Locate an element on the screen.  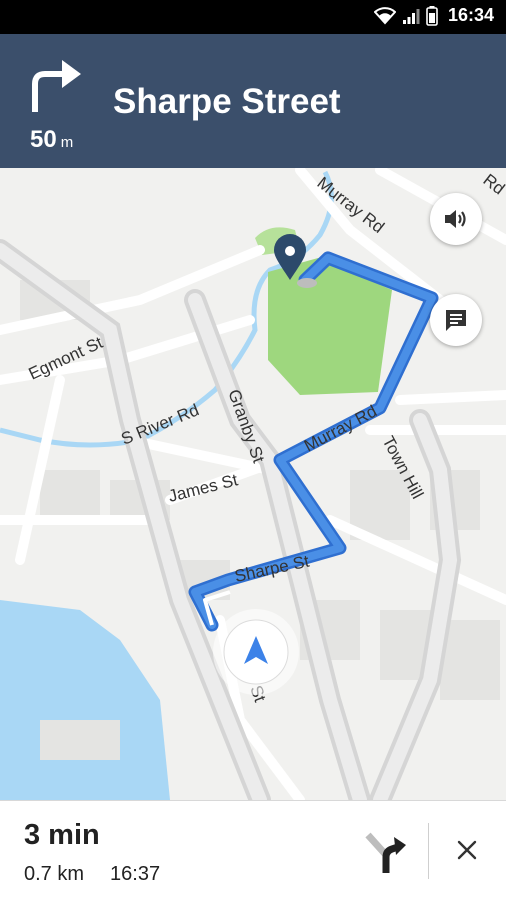
remaining-distance: 0.7 km is located at coordinates (54, 874).